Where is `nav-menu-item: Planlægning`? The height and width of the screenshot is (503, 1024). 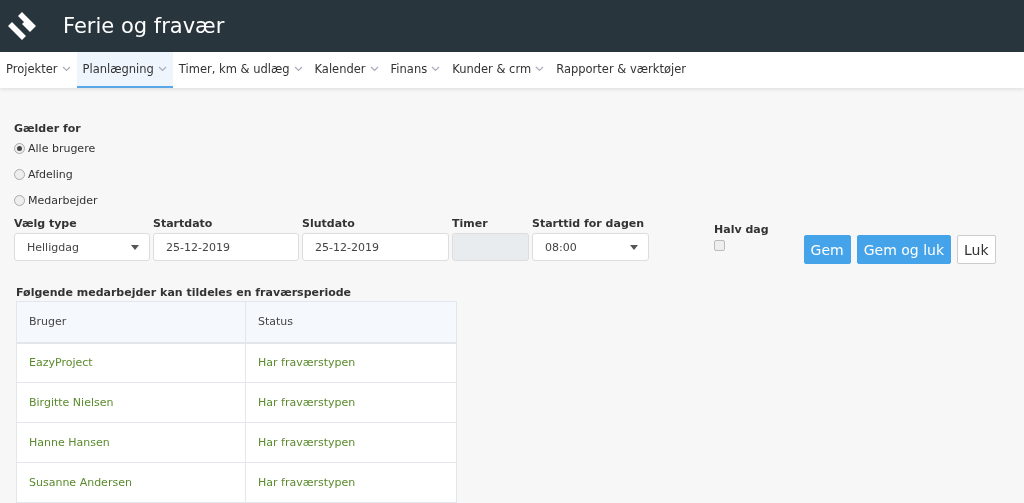 nav-menu-item: Planlægning is located at coordinates (124, 70).